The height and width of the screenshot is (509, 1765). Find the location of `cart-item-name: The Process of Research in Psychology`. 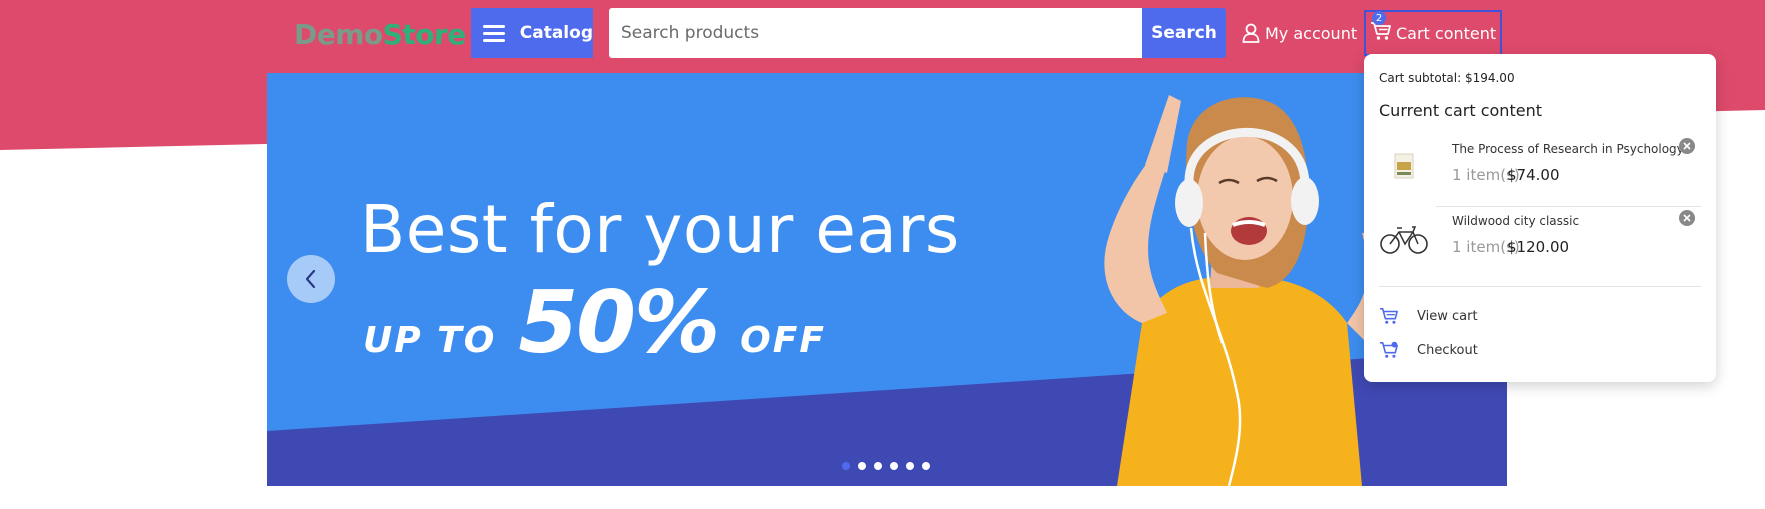

cart-item-name: The Process of Research in Psychology is located at coordinates (1568, 149).